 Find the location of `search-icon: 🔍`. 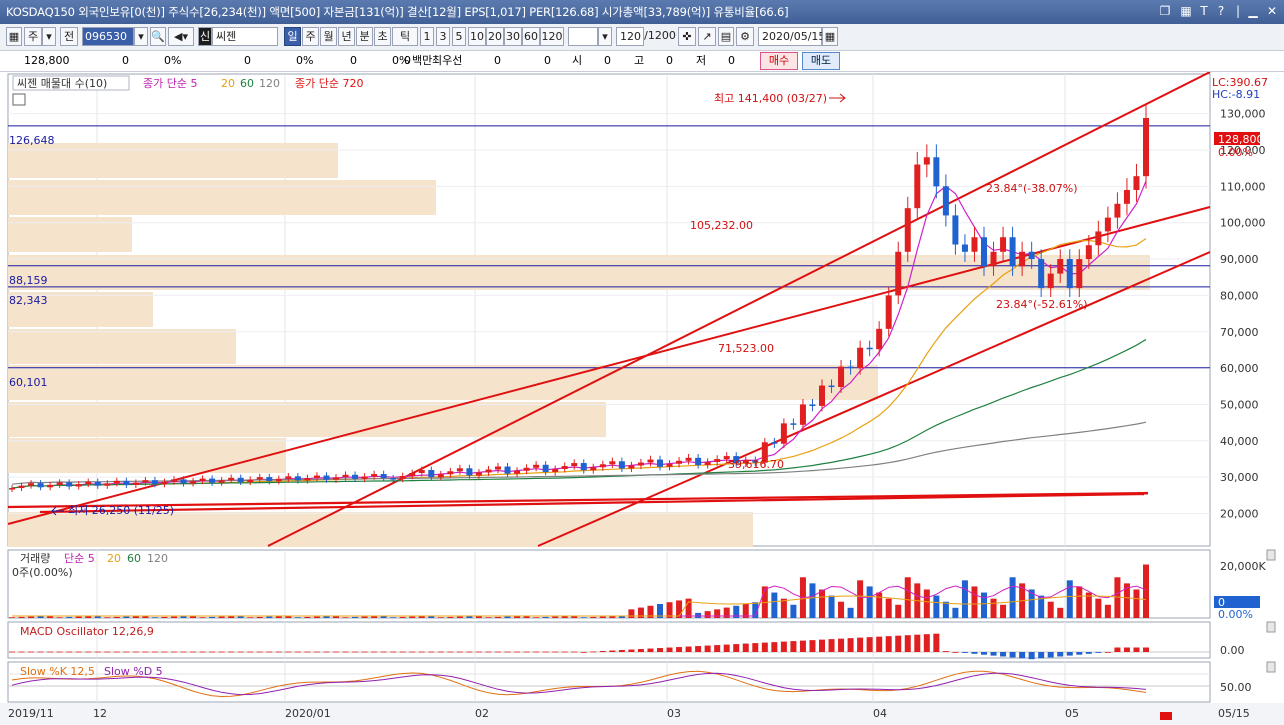

search-icon: 🔍 is located at coordinates (158, 36).